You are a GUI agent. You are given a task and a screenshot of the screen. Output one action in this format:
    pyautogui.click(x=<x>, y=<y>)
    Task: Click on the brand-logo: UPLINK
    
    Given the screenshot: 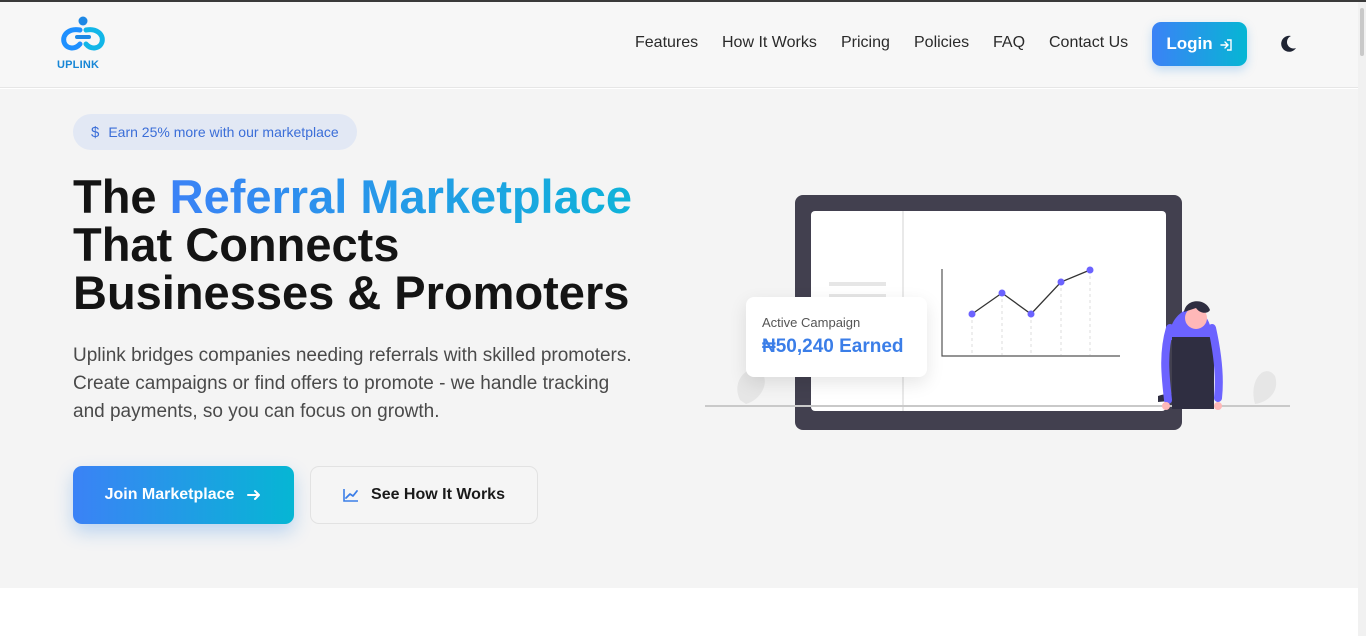 What is the action you would take?
    pyautogui.click(x=83, y=45)
    